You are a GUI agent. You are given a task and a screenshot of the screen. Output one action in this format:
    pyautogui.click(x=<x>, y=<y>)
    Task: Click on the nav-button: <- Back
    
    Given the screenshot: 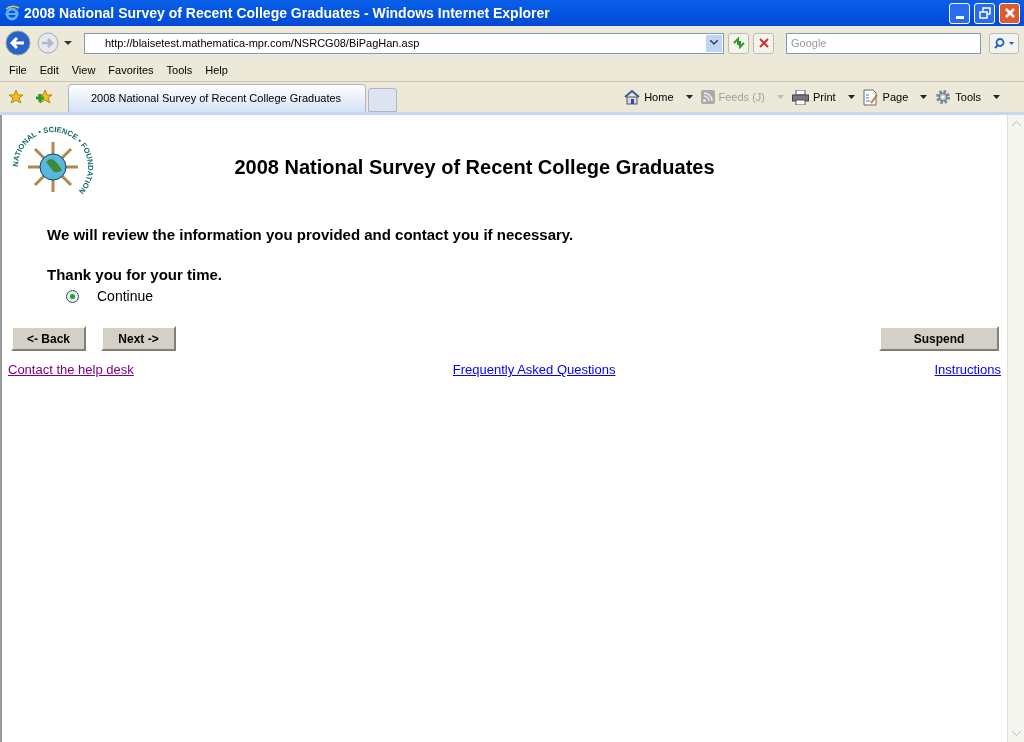 What is the action you would take?
    pyautogui.click(x=48, y=338)
    